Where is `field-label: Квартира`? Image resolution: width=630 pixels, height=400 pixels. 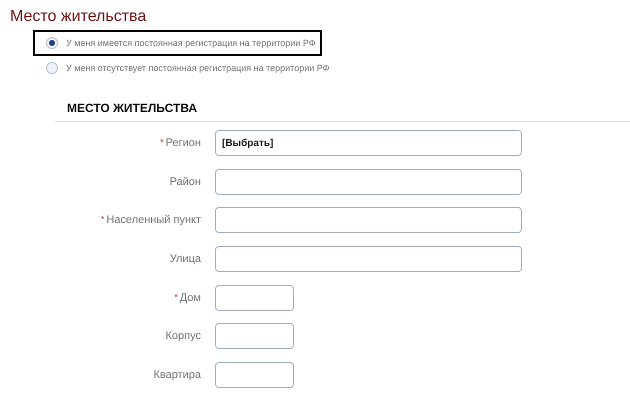 field-label: Квартира is located at coordinates (177, 375).